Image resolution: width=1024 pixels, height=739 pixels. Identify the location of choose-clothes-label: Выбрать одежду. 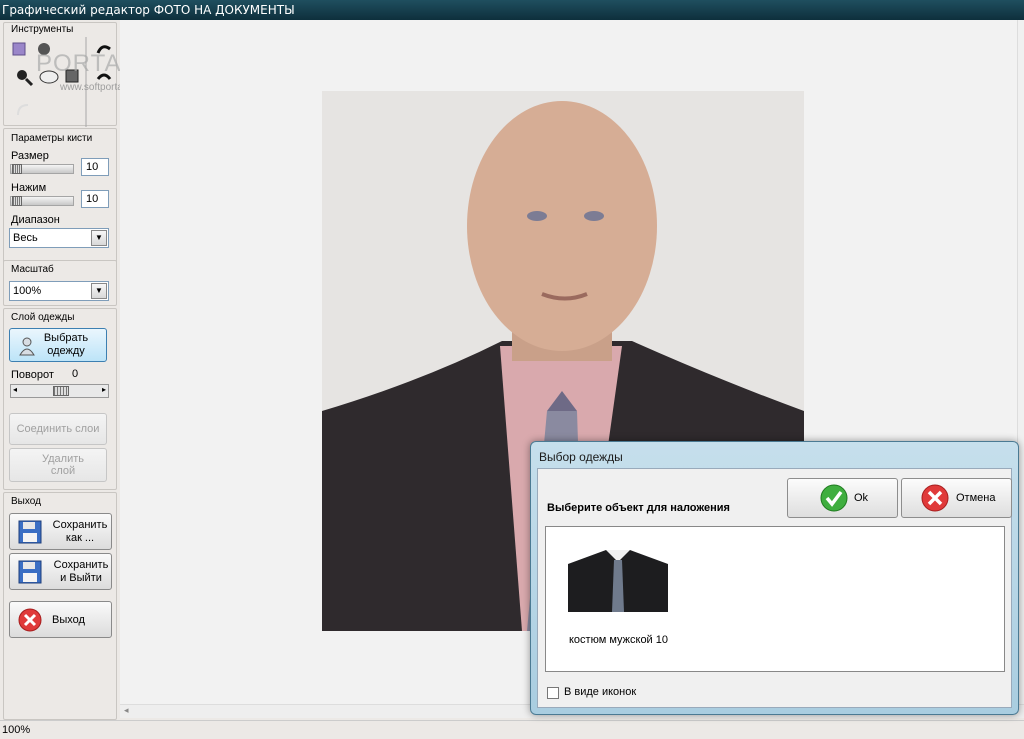
(66, 344).